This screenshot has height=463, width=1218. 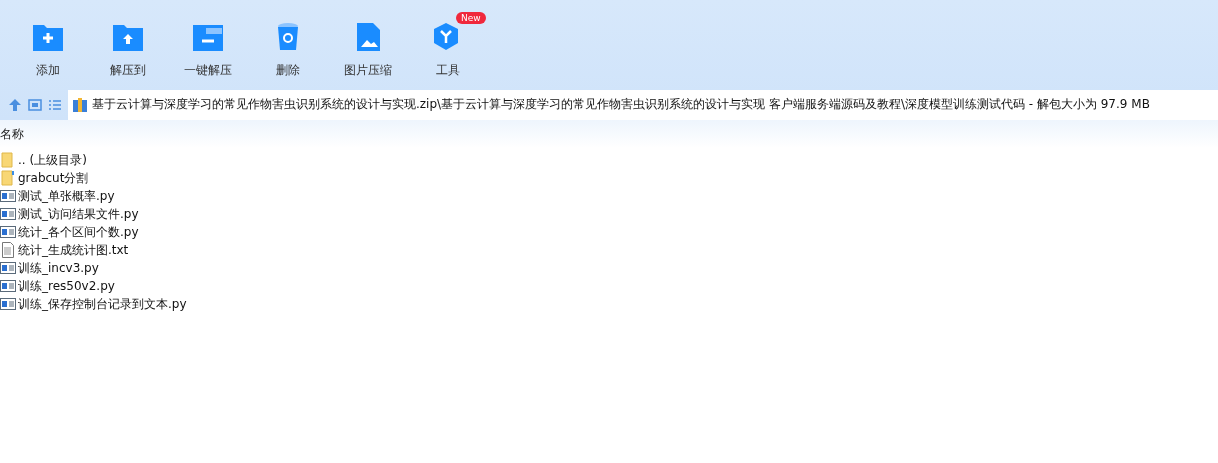 I want to click on toolbar-button: 工具 New, so click(x=448, y=48).